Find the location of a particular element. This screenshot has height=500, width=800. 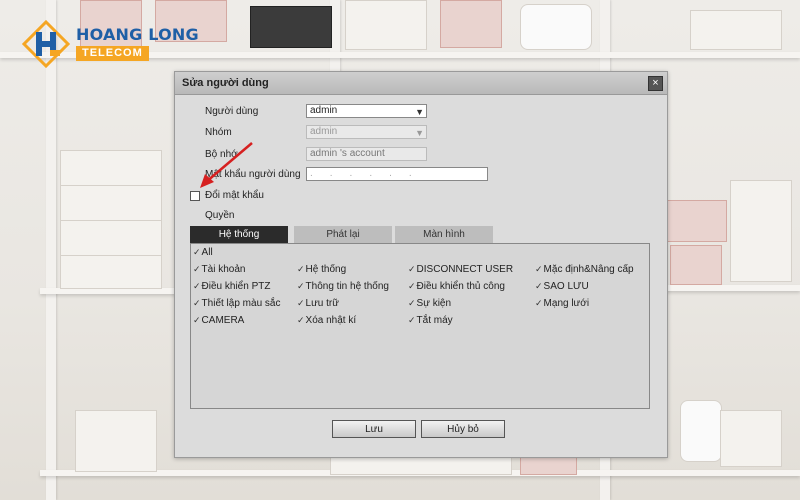

permission-item: ✓Sự kiện is located at coordinates (429, 303).